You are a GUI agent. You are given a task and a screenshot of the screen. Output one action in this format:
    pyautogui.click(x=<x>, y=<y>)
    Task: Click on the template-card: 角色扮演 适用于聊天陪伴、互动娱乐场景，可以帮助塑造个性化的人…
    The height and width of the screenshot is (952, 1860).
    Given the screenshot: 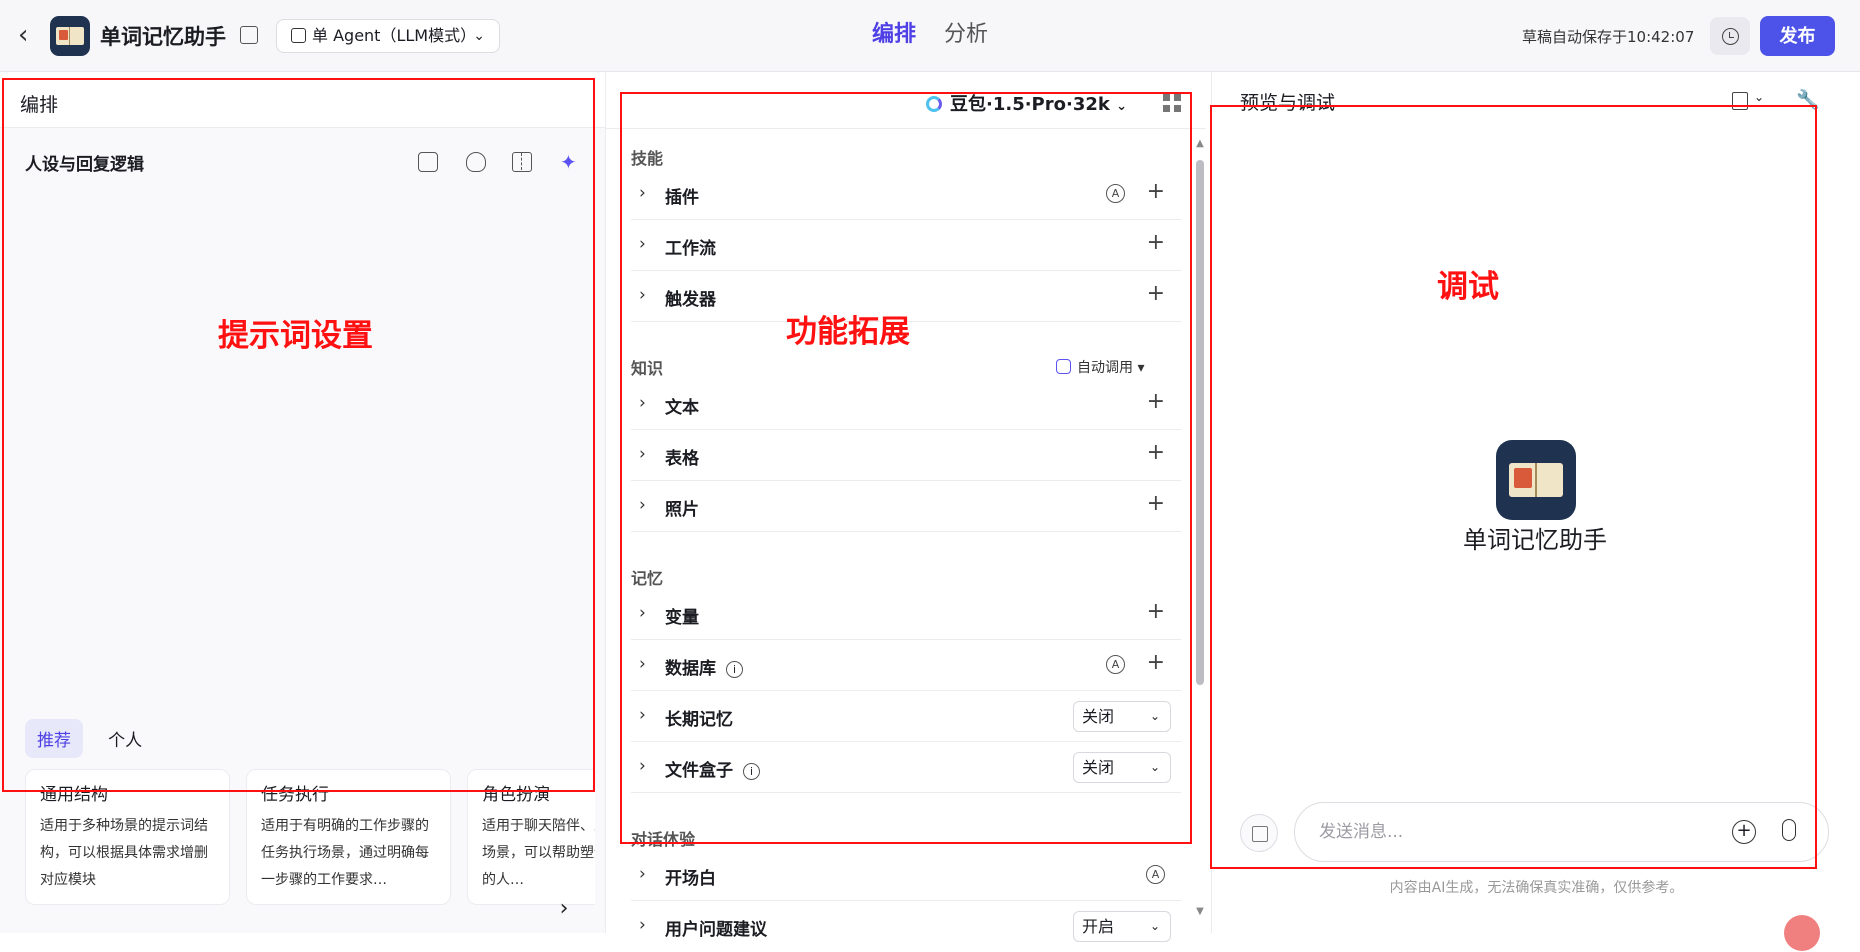 What is the action you would take?
    pyautogui.click(x=531, y=837)
    